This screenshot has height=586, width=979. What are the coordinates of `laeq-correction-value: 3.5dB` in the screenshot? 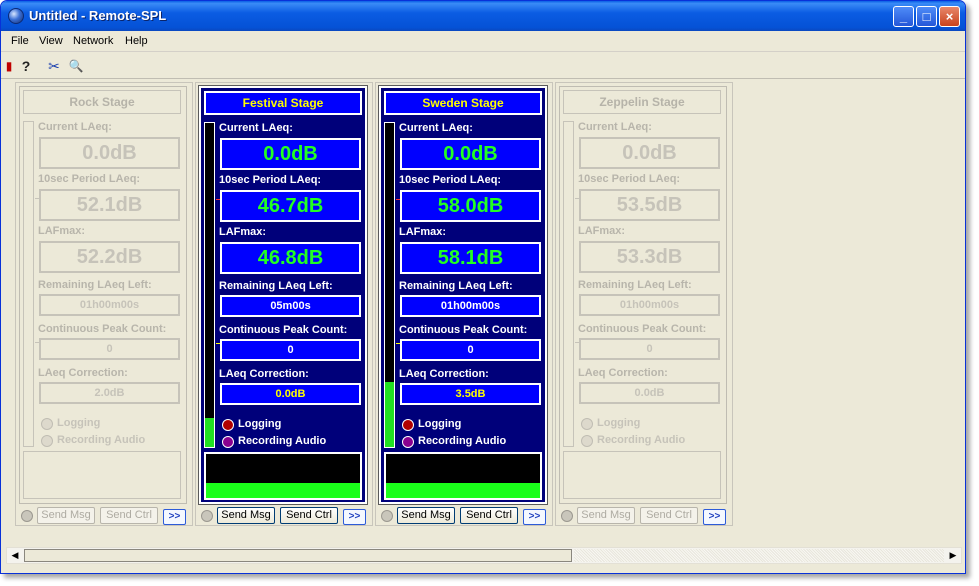 It's located at (470, 394).